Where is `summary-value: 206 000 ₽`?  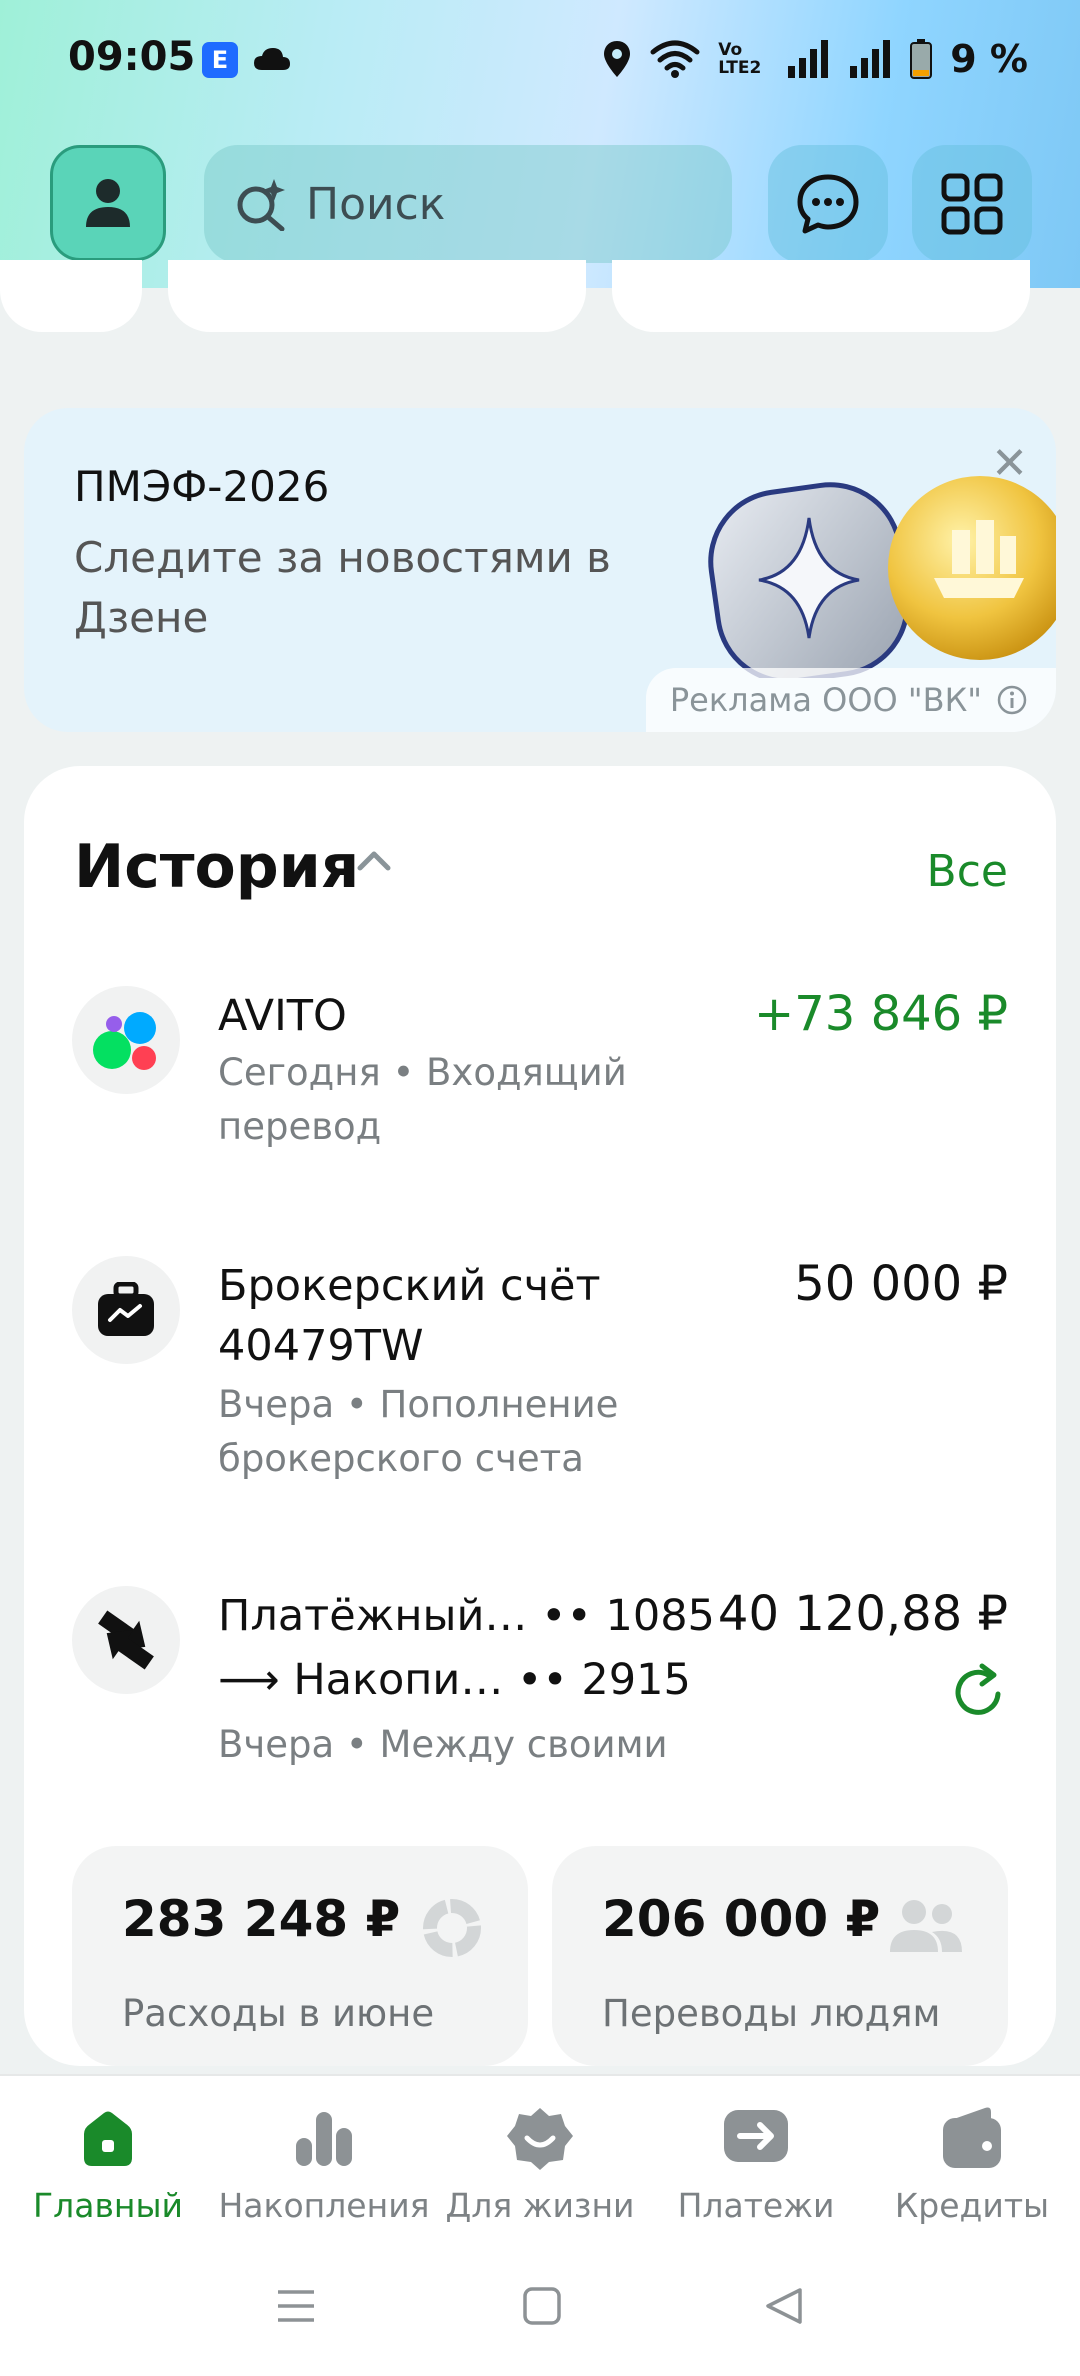
summary-value: 206 000 ₽ is located at coordinates (741, 1919).